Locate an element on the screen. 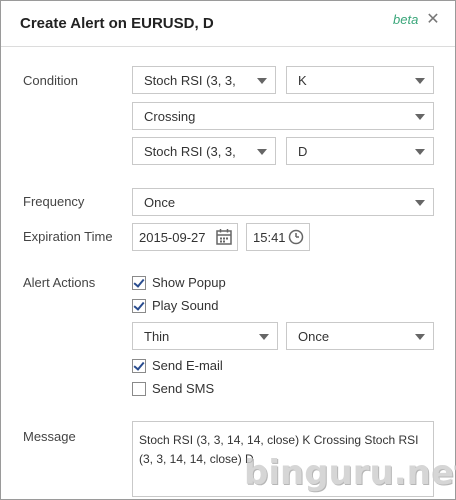 The image size is (456, 500). frequency-label: Frequency is located at coordinates (54, 201).